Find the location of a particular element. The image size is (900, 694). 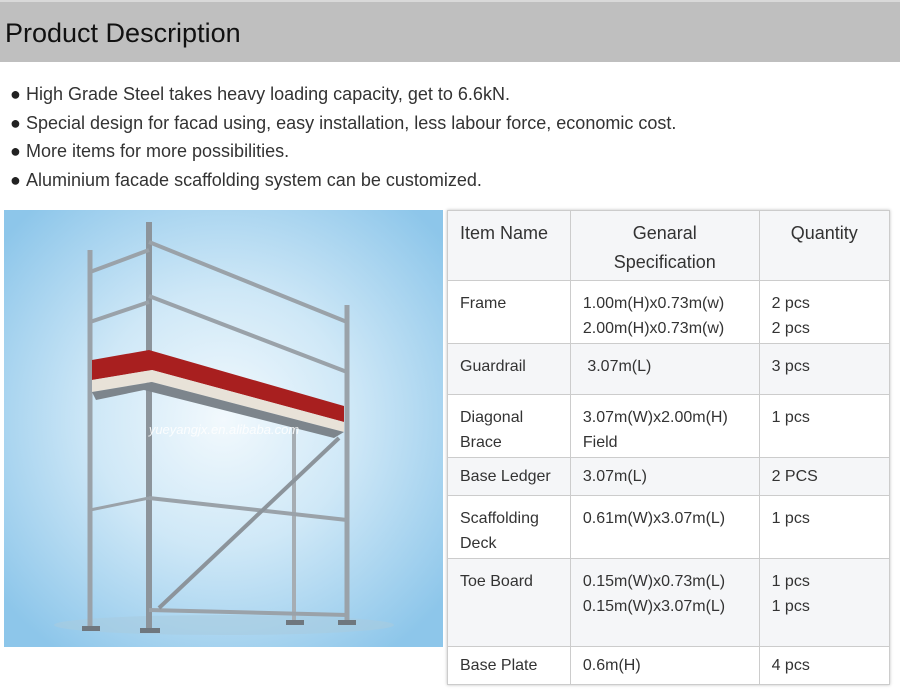

header-item-name: Item Name is located at coordinates (509, 245).